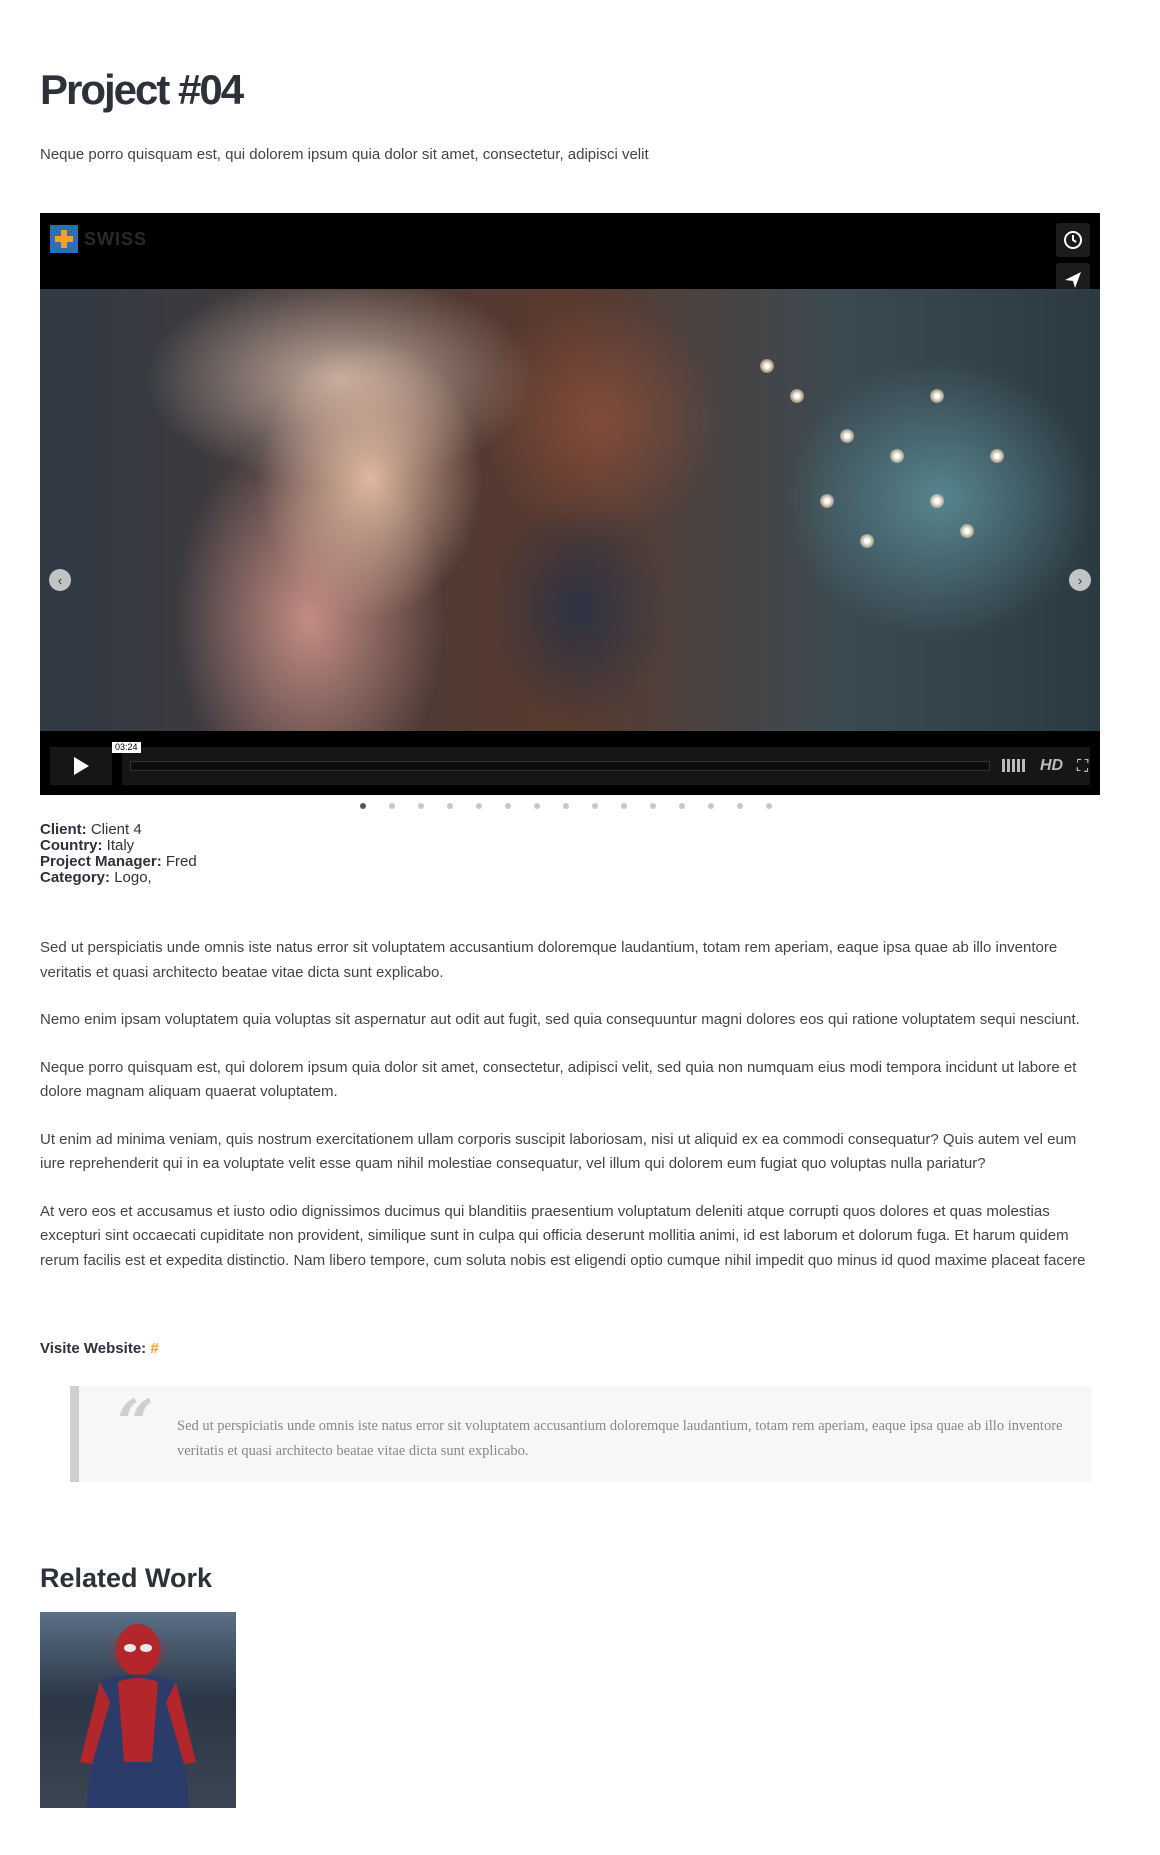  I want to click on meta-client-value: Client 4, so click(116, 829).